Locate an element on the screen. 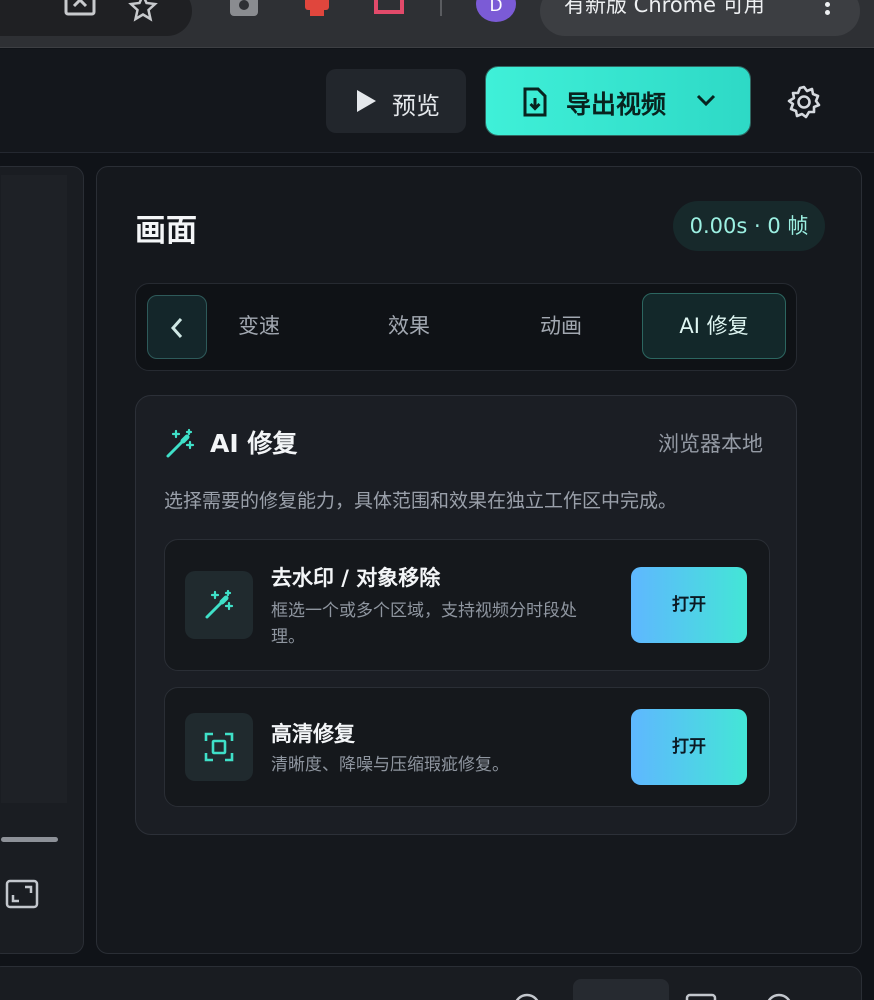  panel-title: 画面 is located at coordinates (166, 231).